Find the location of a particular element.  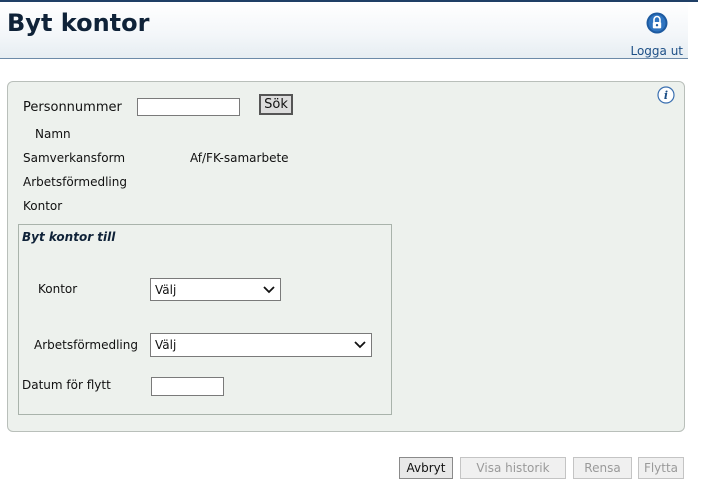

page-header: Byt kontor Logga ut is located at coordinates (344, 30).